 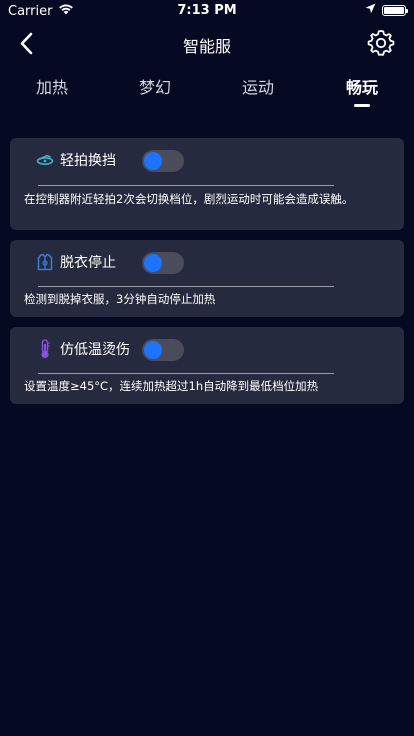 I want to click on battery-icon, so click(x=395, y=10).